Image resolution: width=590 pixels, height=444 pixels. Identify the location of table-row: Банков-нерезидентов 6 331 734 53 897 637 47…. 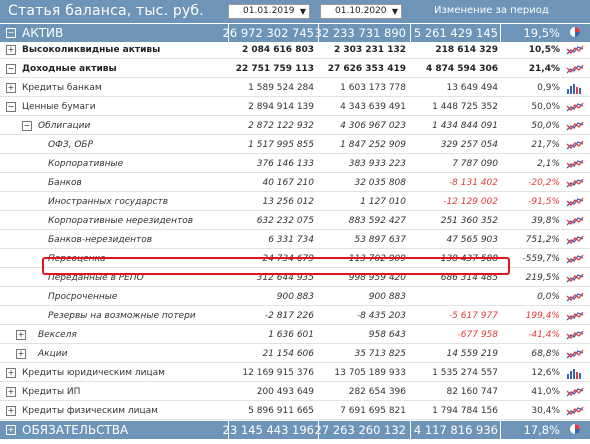
(295, 240).